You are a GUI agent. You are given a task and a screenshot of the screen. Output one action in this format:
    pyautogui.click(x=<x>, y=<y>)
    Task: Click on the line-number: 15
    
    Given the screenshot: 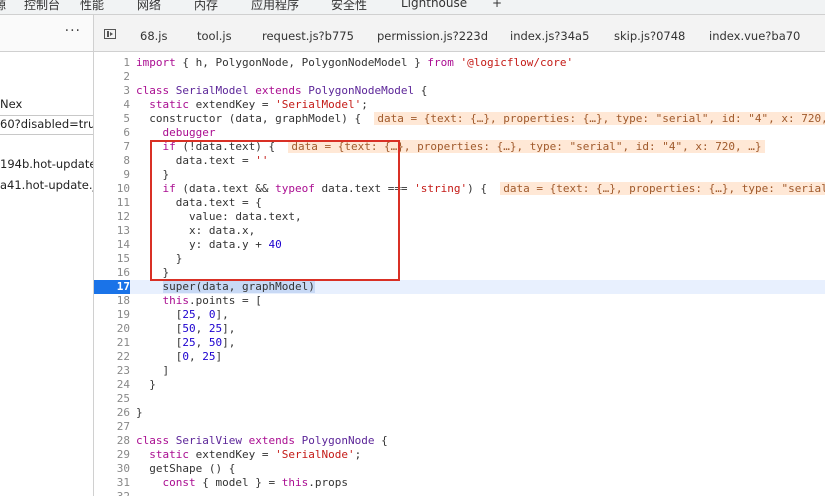 What is the action you would take?
    pyautogui.click(x=112, y=259)
    